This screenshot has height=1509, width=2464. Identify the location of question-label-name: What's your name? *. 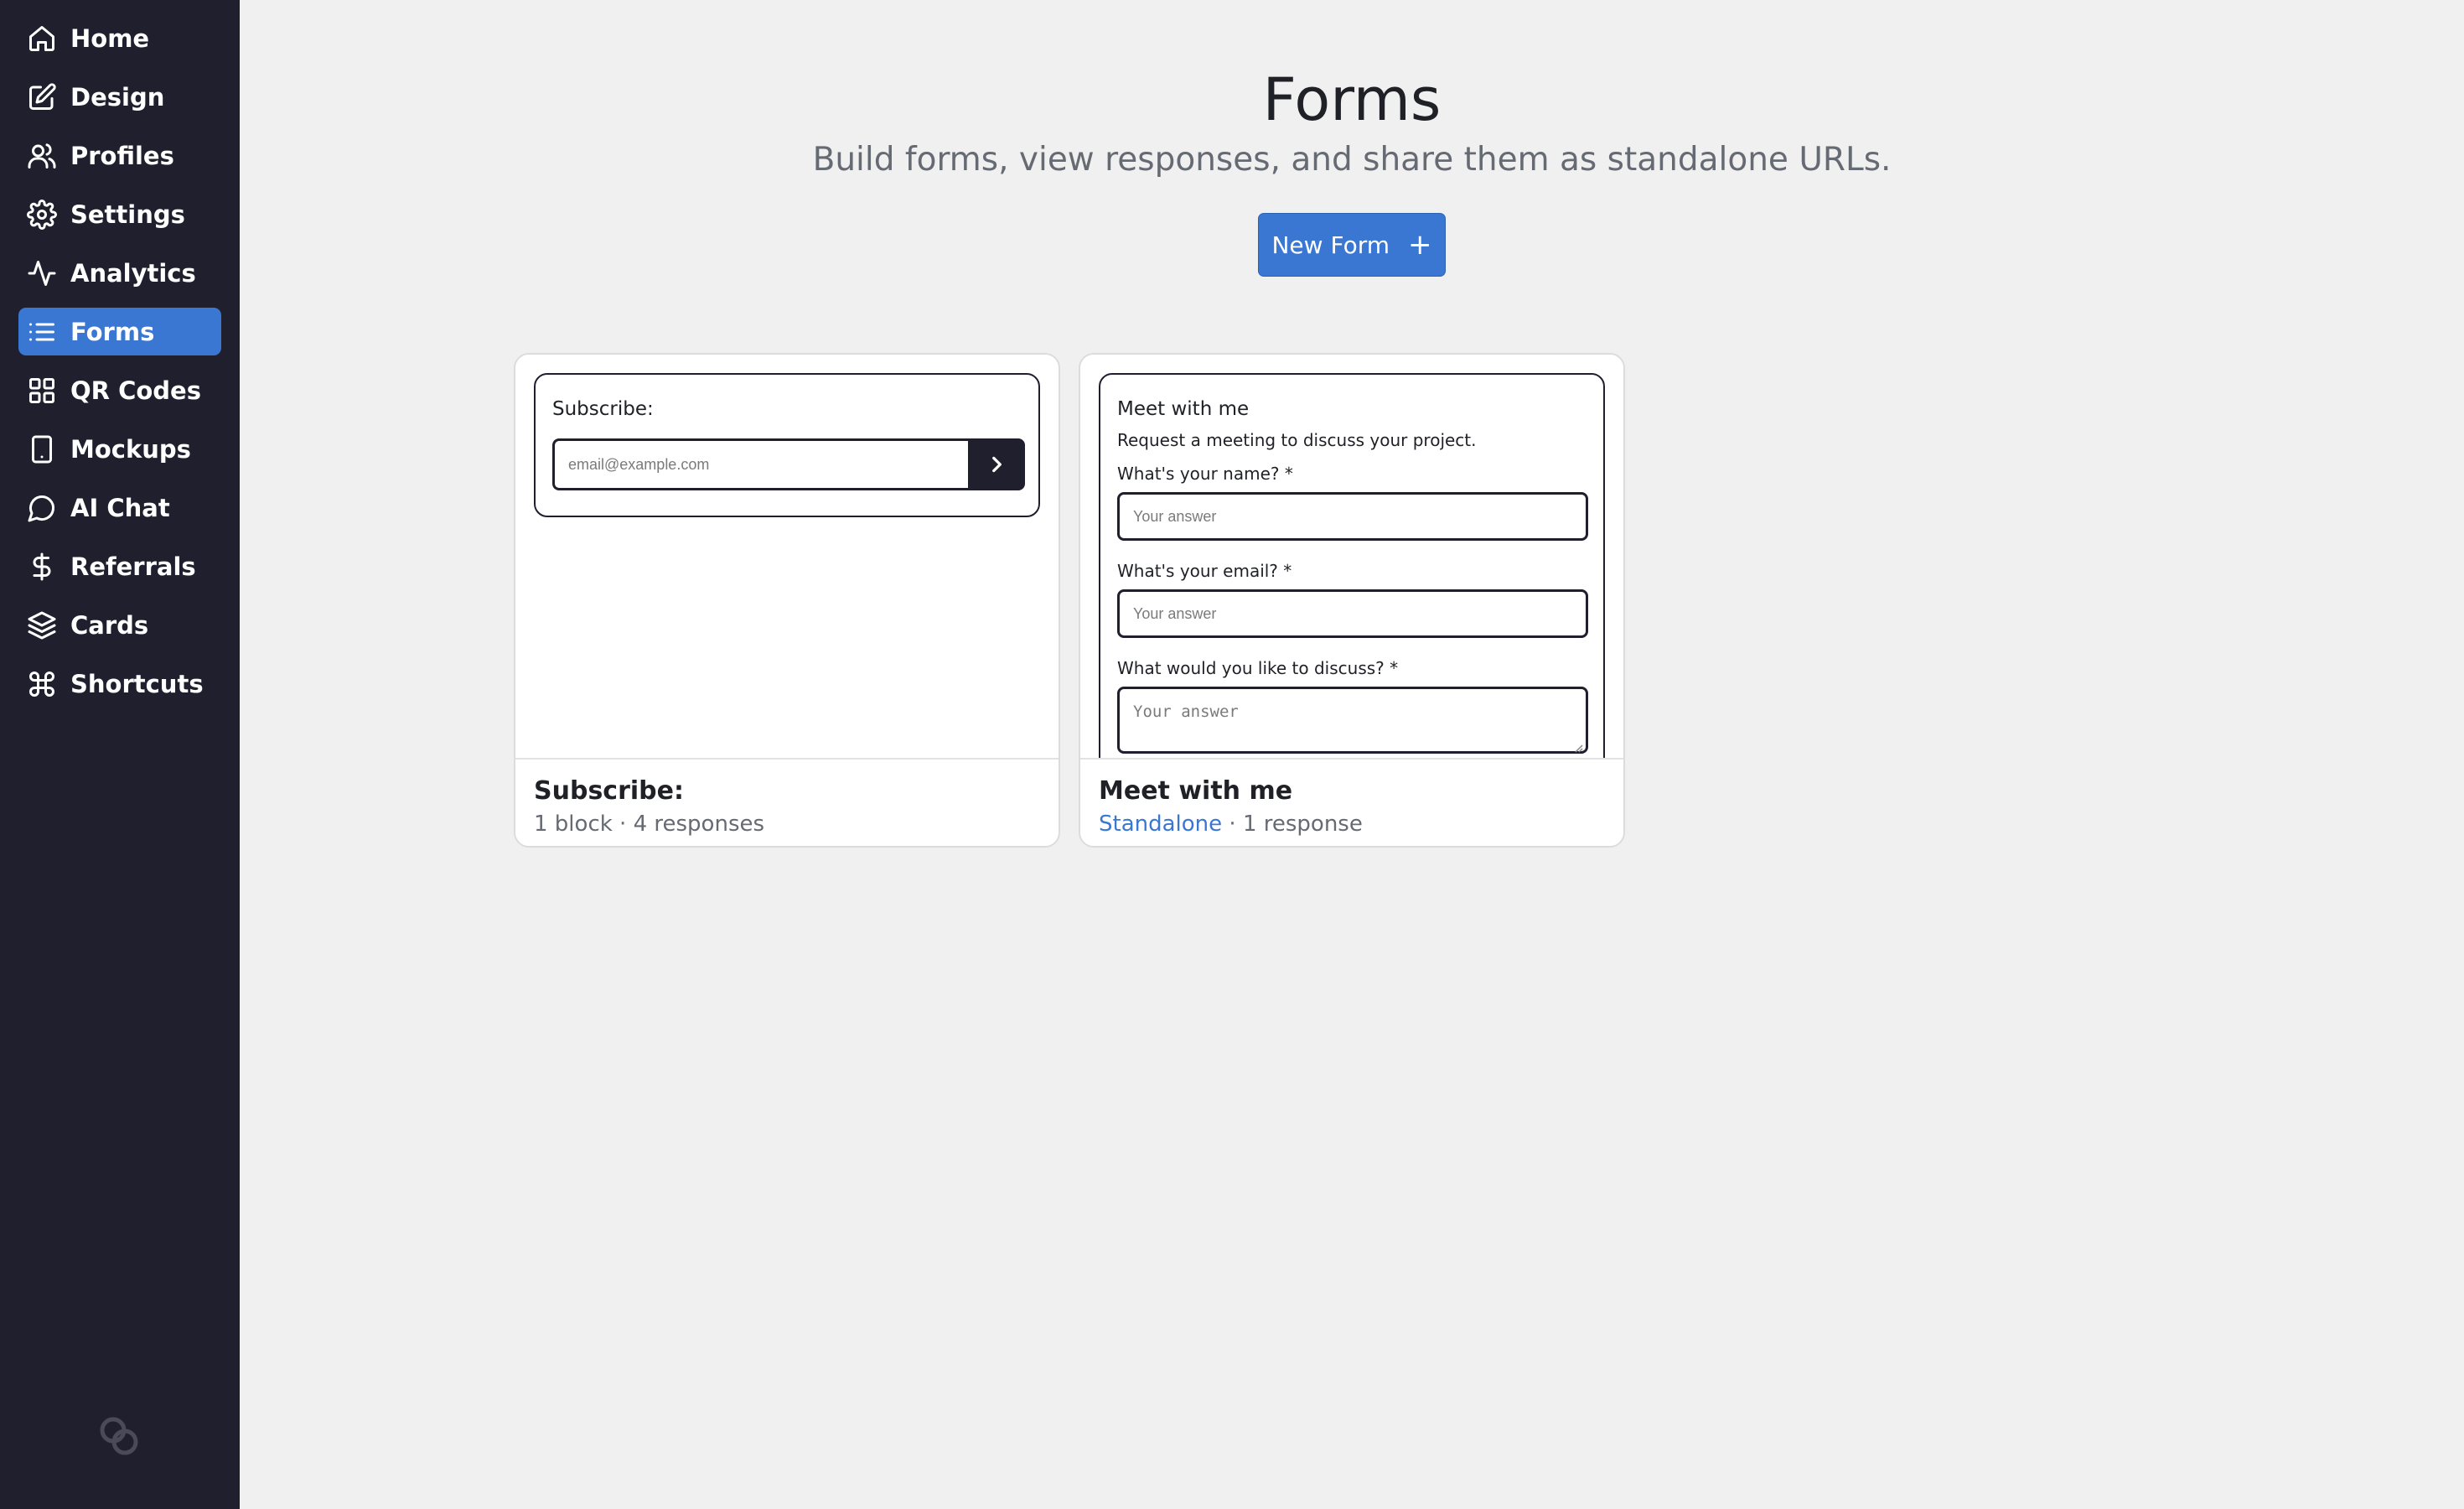
(1205, 474).